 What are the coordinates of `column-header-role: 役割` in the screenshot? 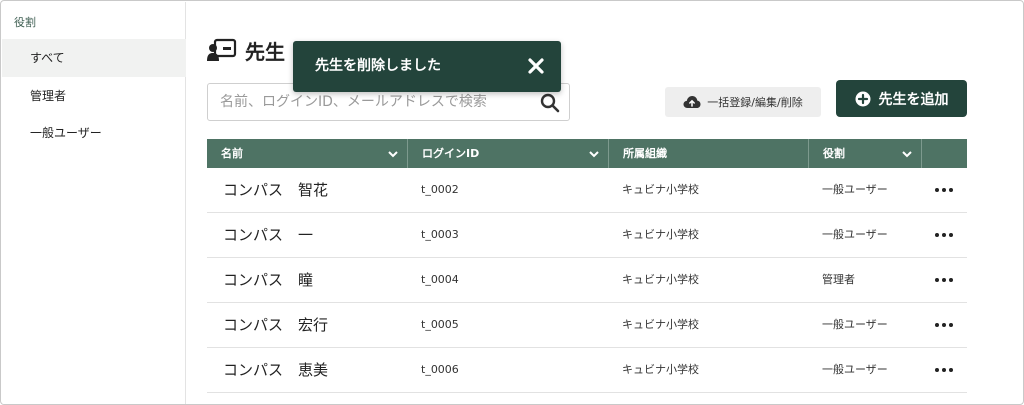 It's located at (865, 153).